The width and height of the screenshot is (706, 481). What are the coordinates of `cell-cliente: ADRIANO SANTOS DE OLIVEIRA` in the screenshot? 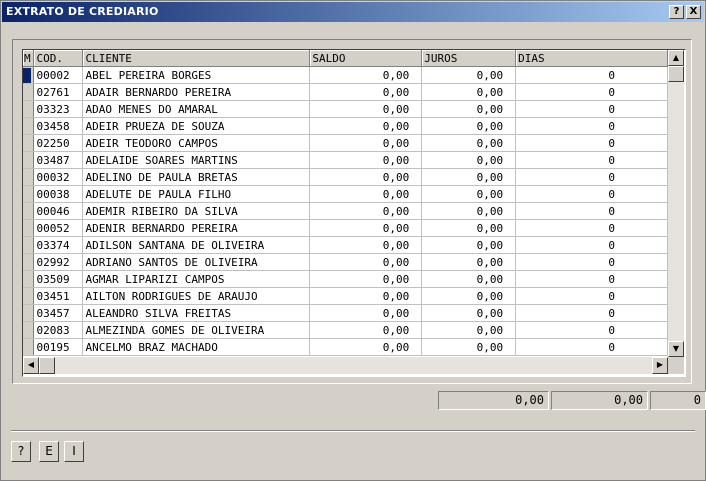 It's located at (196, 262).